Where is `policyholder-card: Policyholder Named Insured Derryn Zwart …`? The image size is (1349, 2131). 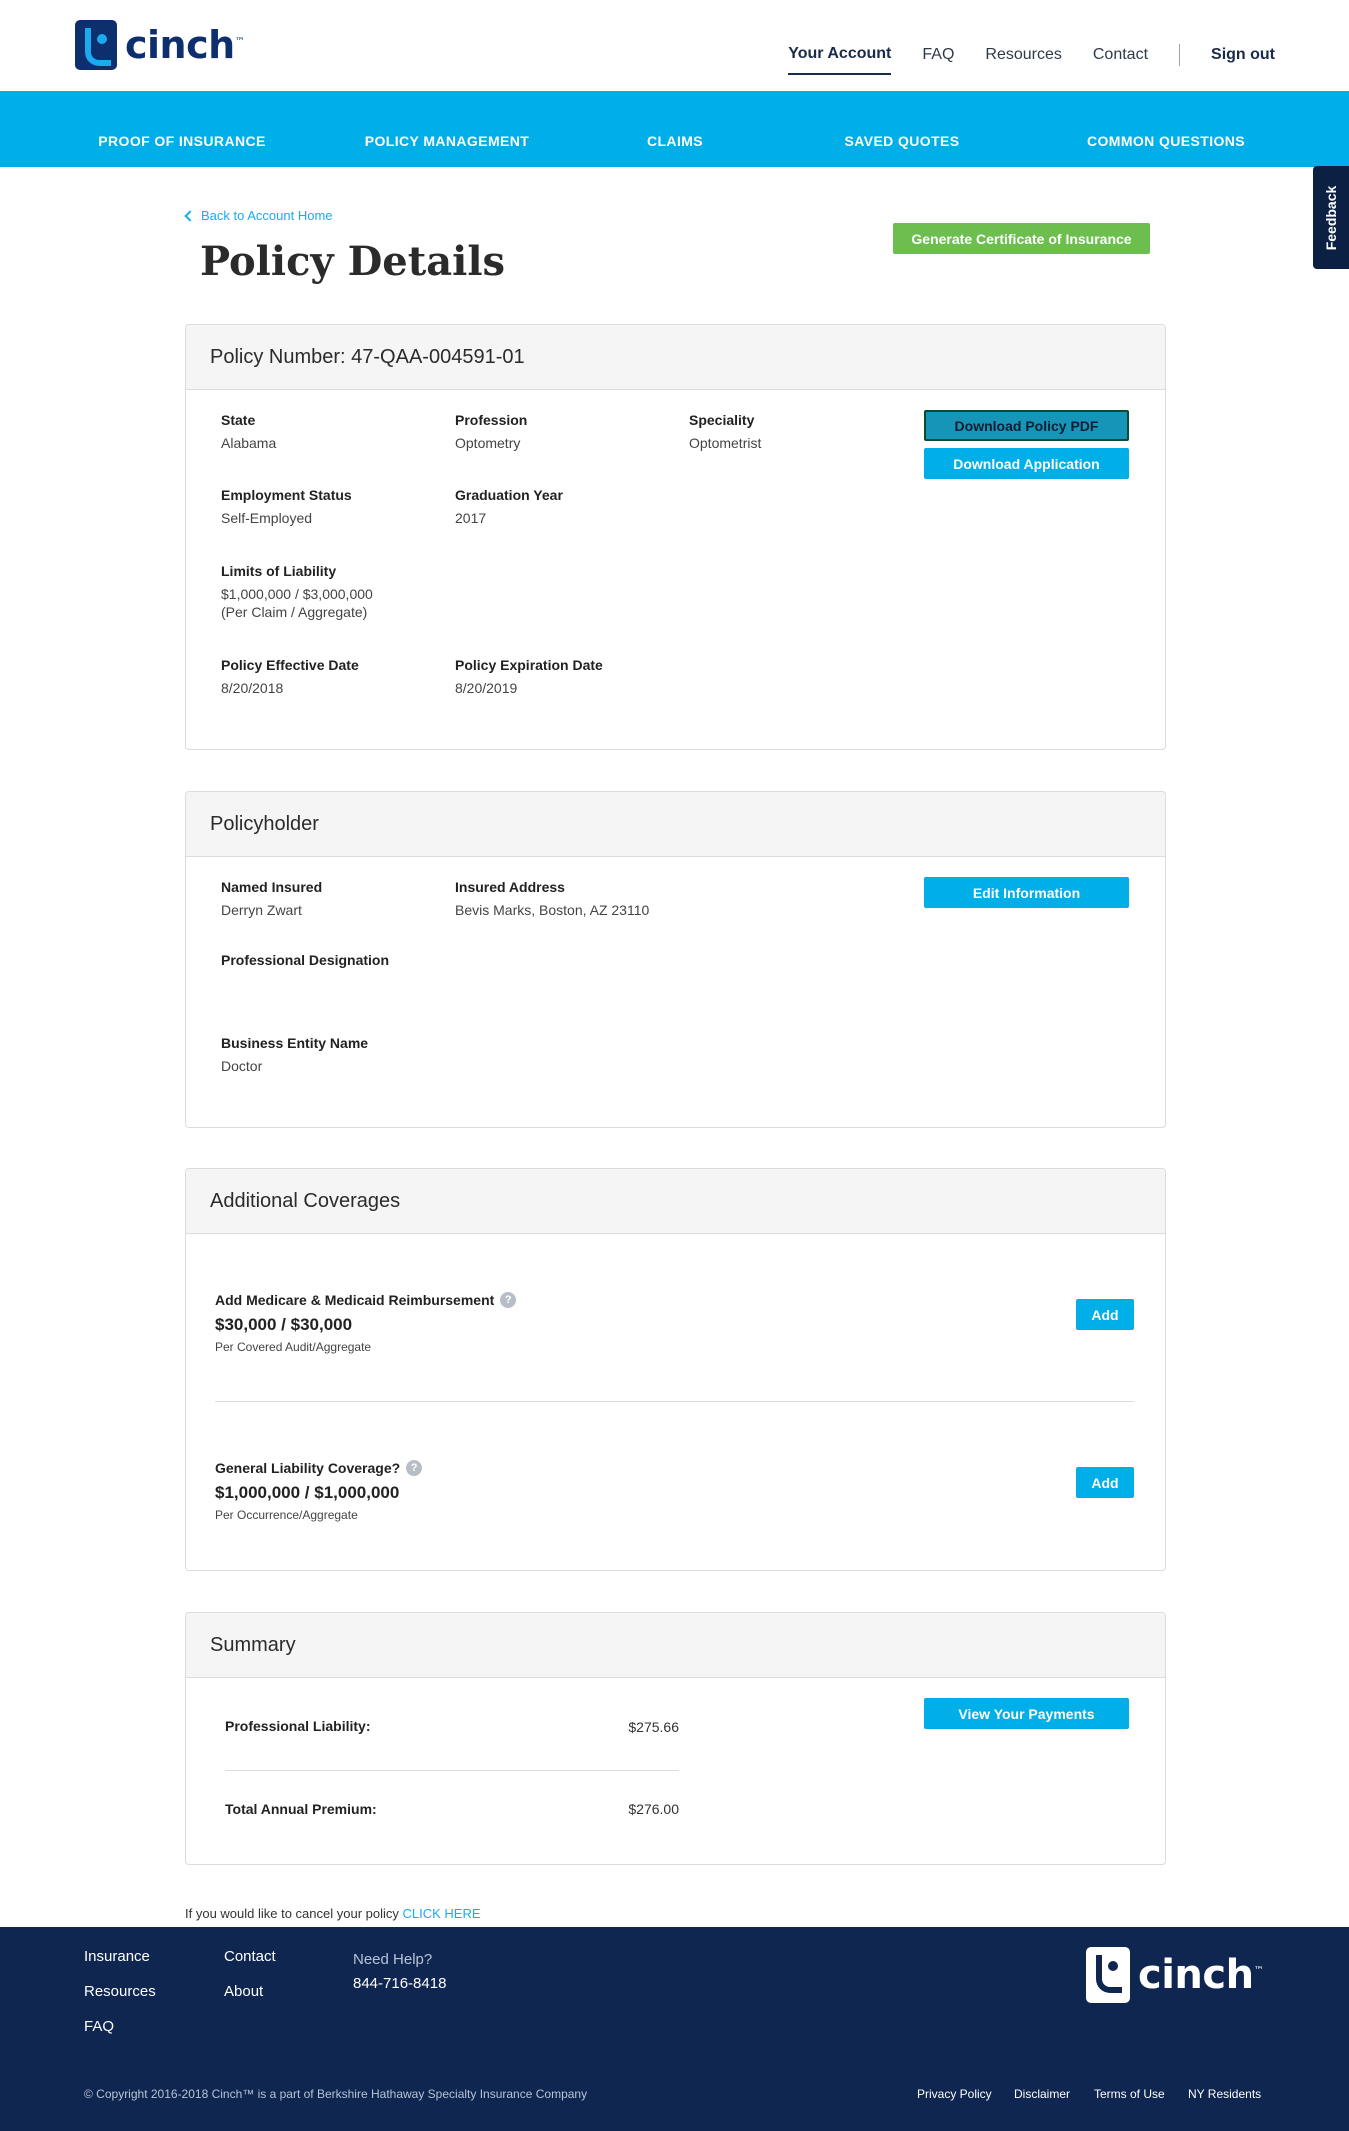
policyholder-card: Policyholder Named Insured Derryn Zwart … is located at coordinates (675, 959).